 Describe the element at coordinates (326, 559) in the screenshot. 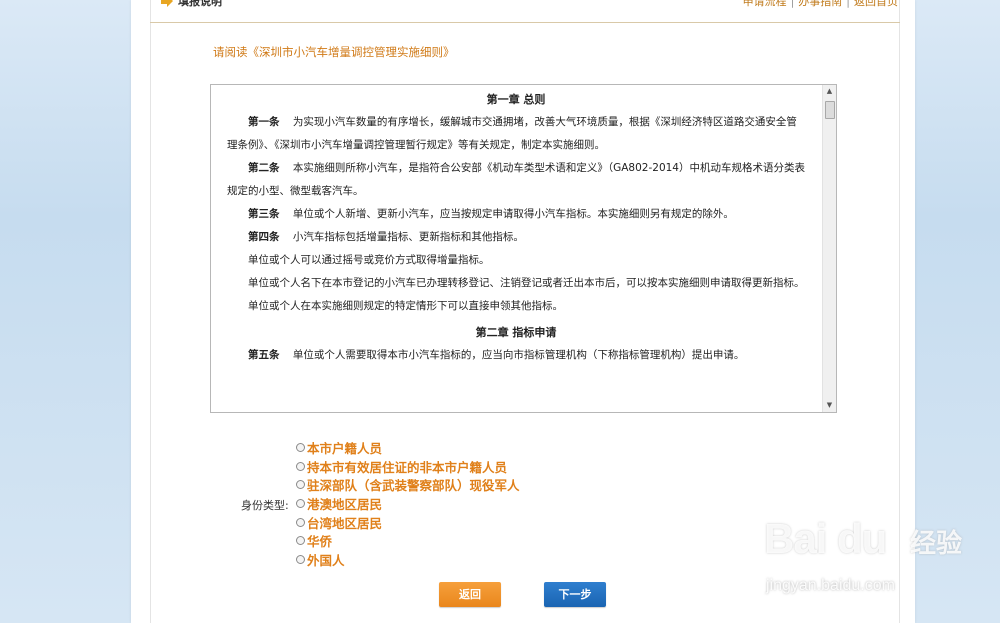

I see `option-label: 外国人` at that location.